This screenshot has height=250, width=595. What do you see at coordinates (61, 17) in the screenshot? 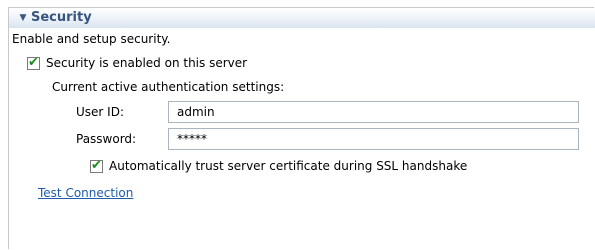
I see `section-title: Security` at bounding box center [61, 17].